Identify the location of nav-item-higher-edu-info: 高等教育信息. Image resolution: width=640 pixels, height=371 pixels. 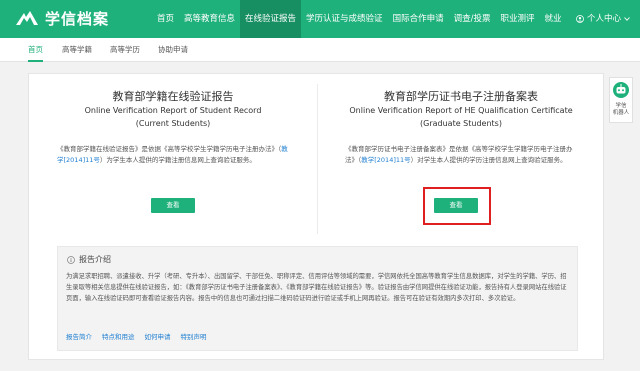
(209, 19).